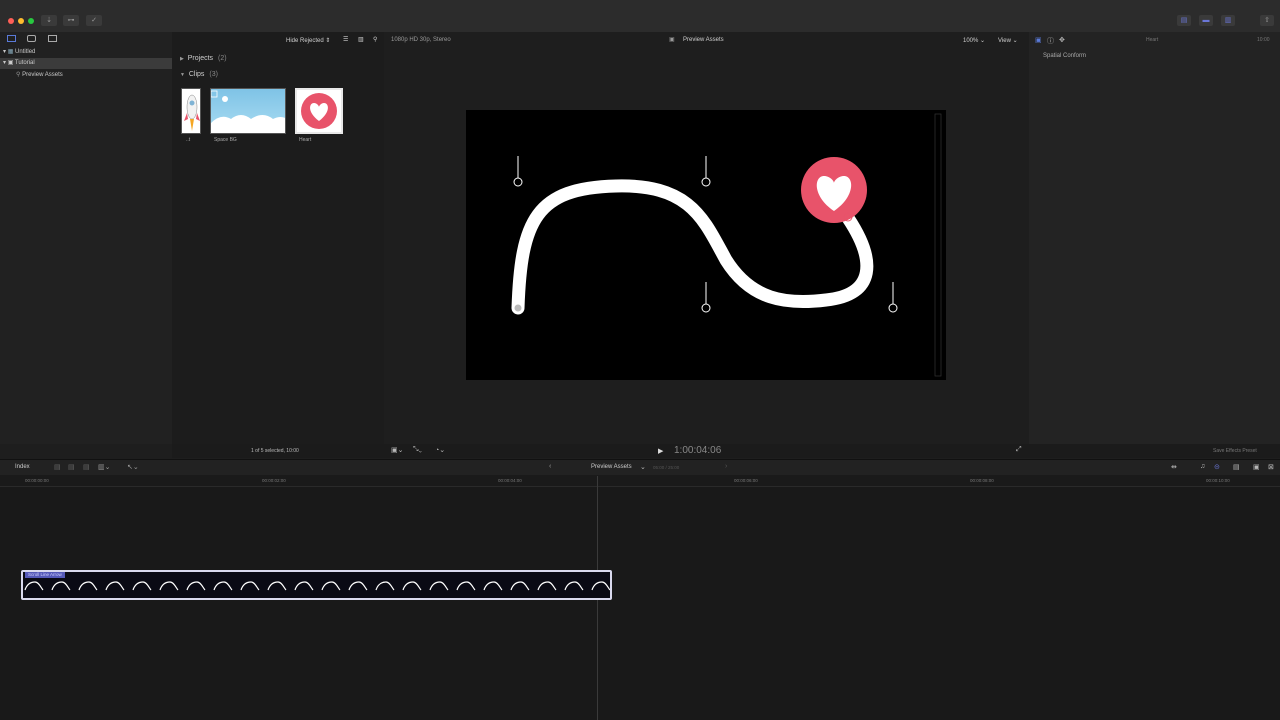  Describe the element at coordinates (971, 41) in the screenshot. I see `zoom-label: 100%` at that location.